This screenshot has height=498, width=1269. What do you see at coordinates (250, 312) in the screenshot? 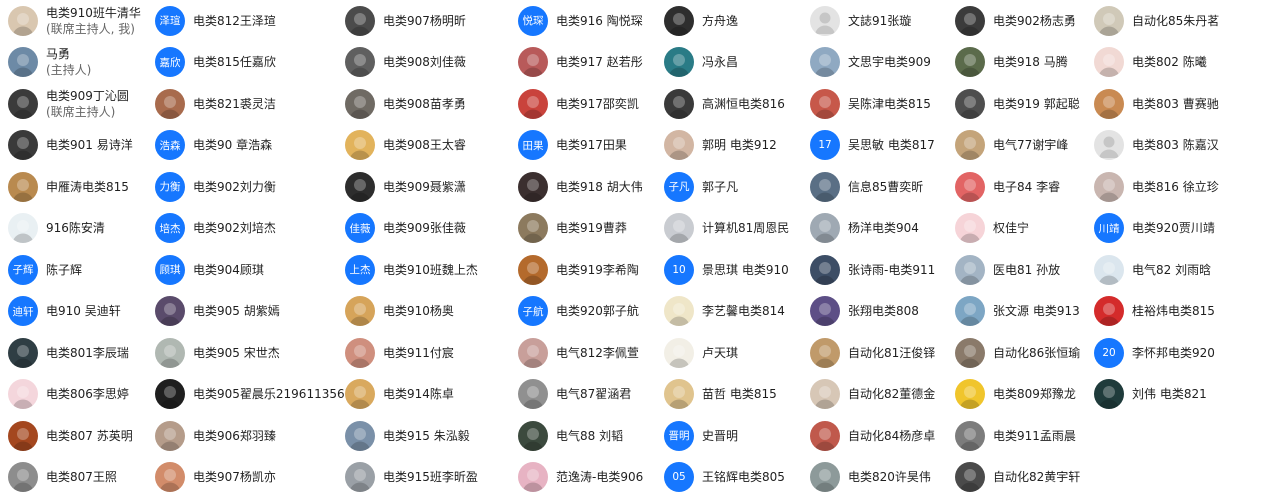
I see `participant-item: 电类905 胡紫嫣` at bounding box center [250, 312].